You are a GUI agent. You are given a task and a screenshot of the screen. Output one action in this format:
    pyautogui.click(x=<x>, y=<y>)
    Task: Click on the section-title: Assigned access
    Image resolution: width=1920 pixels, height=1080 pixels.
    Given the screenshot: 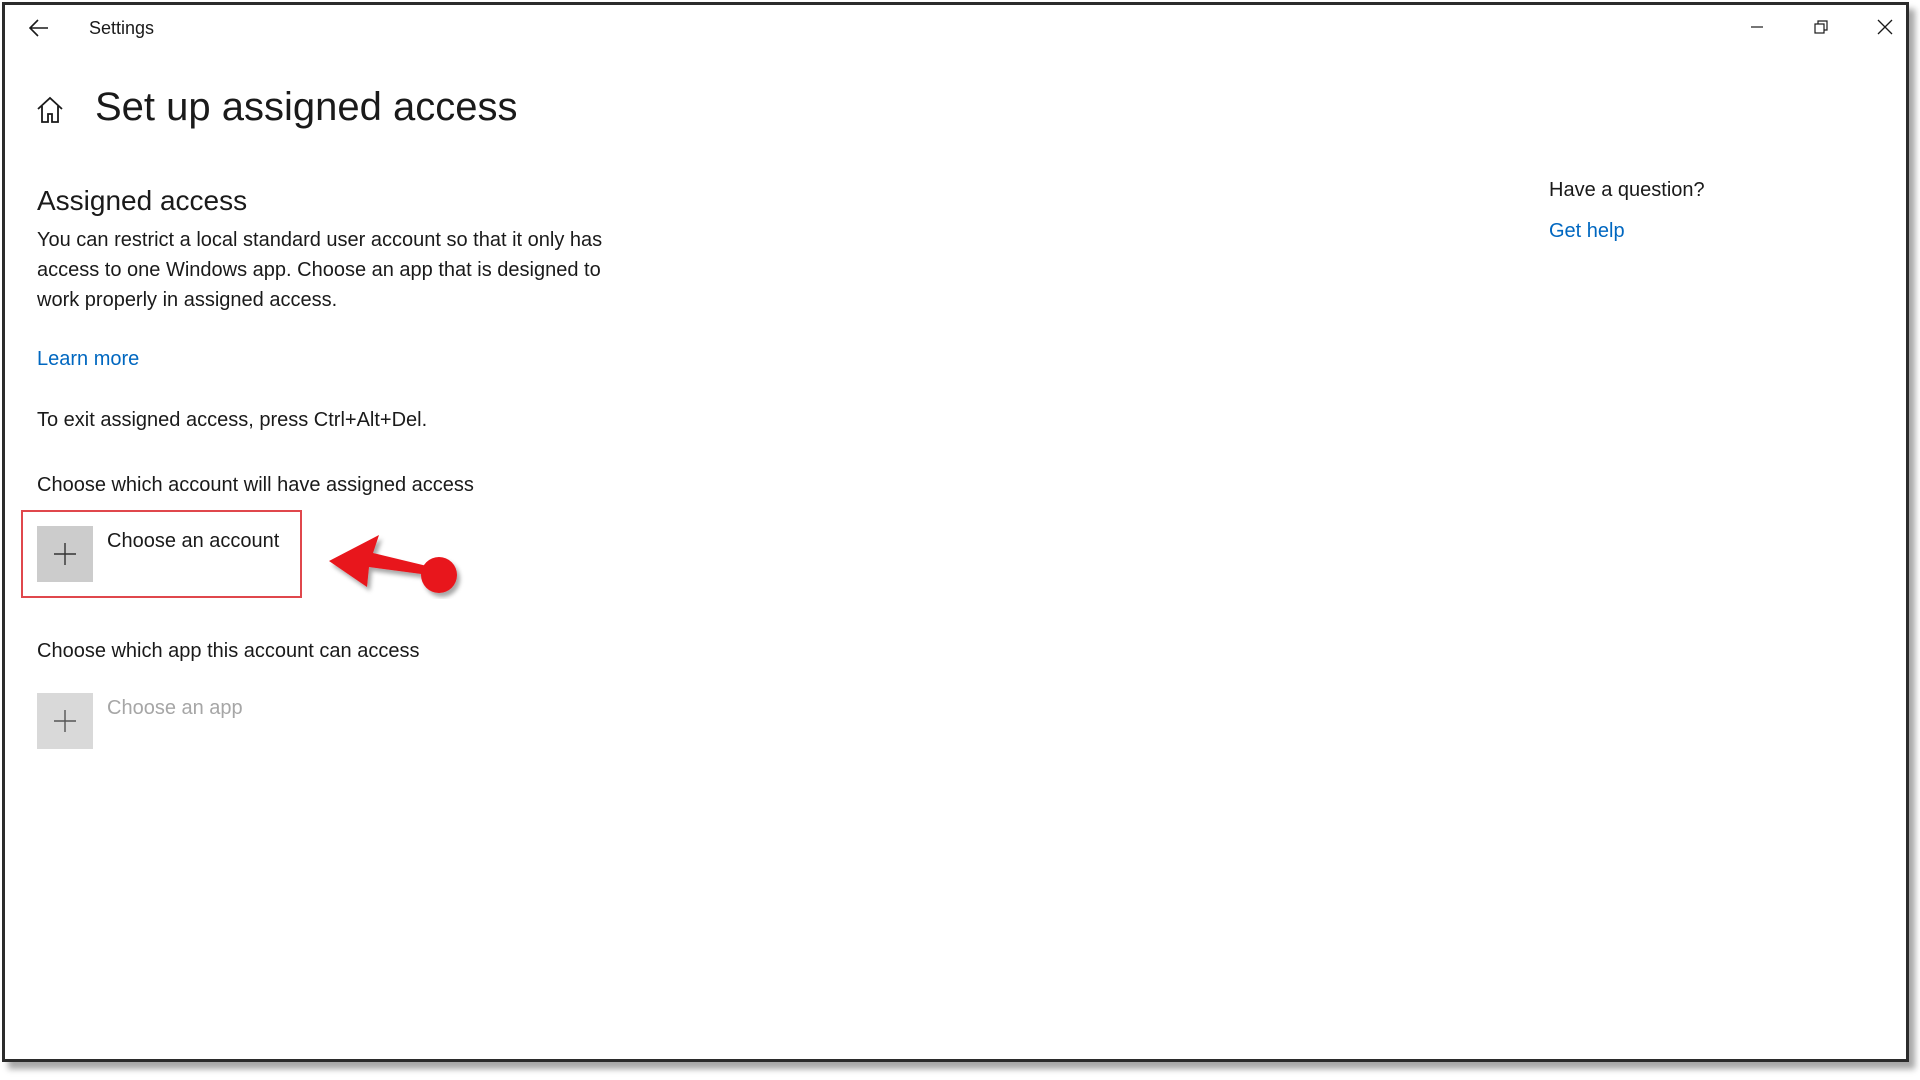 What is the action you would take?
    pyautogui.click(x=142, y=200)
    